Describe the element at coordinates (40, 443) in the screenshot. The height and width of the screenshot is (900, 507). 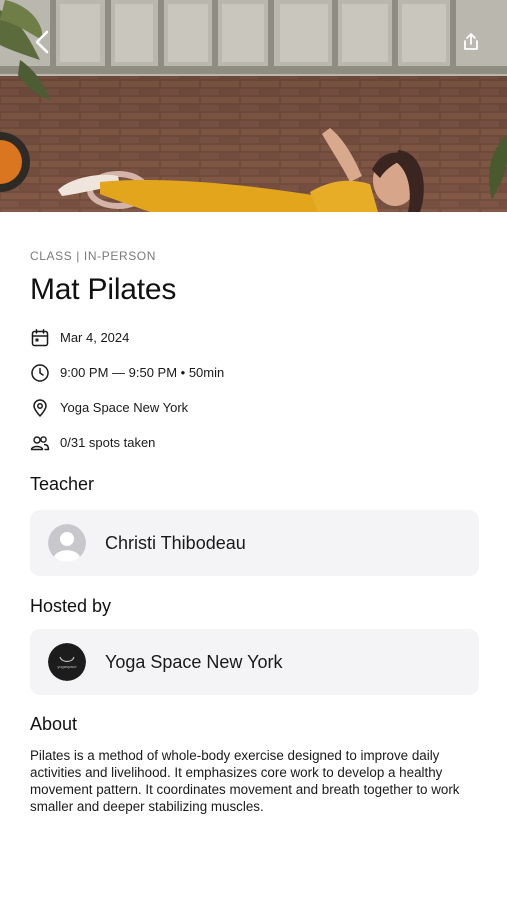
I see `people-icon` at that location.